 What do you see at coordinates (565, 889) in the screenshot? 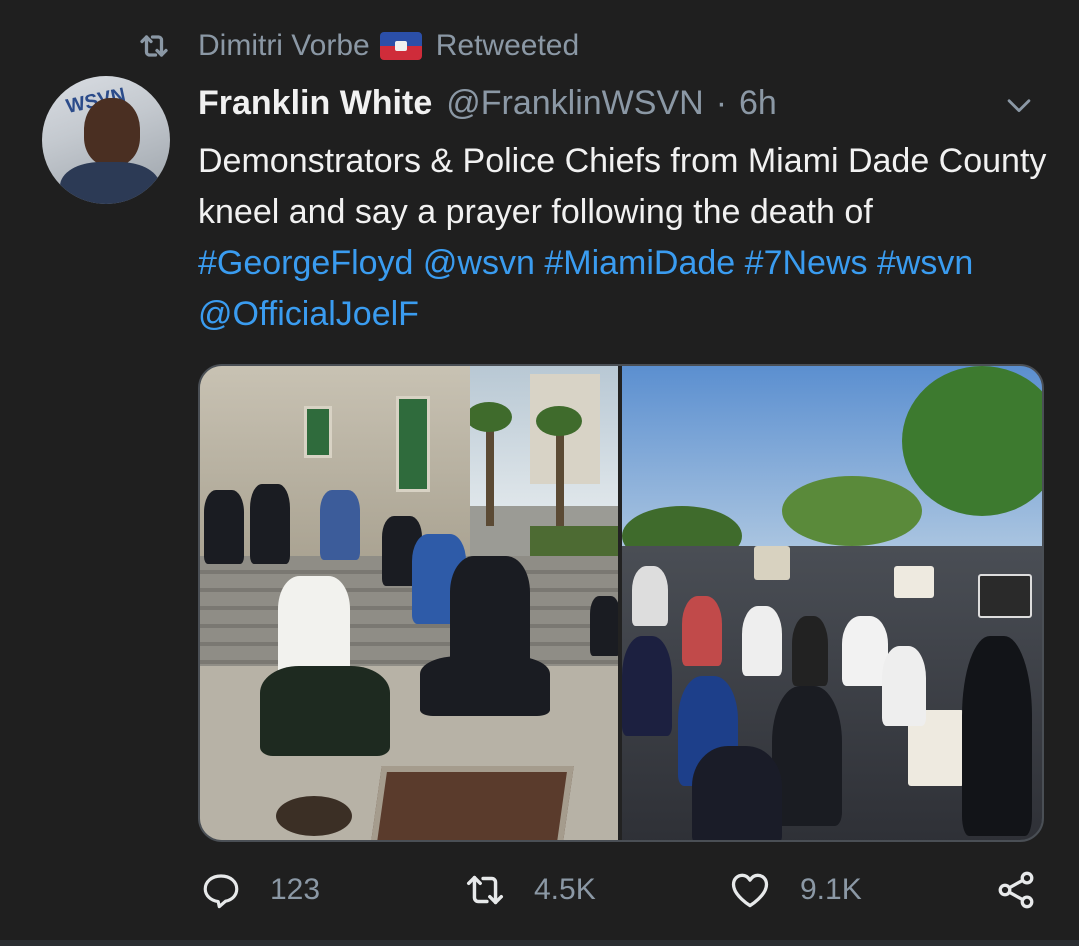
I see `retweet-count: 4.5K` at bounding box center [565, 889].